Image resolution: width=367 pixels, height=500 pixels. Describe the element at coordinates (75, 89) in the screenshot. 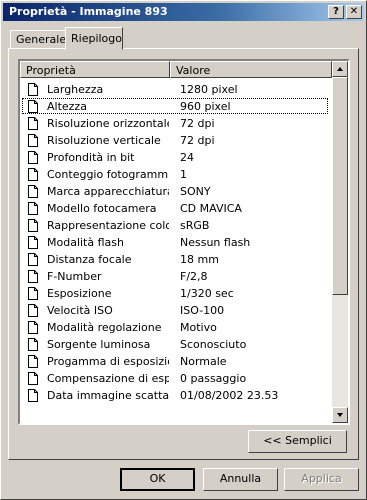

I see `property-name: Larghezza` at that location.